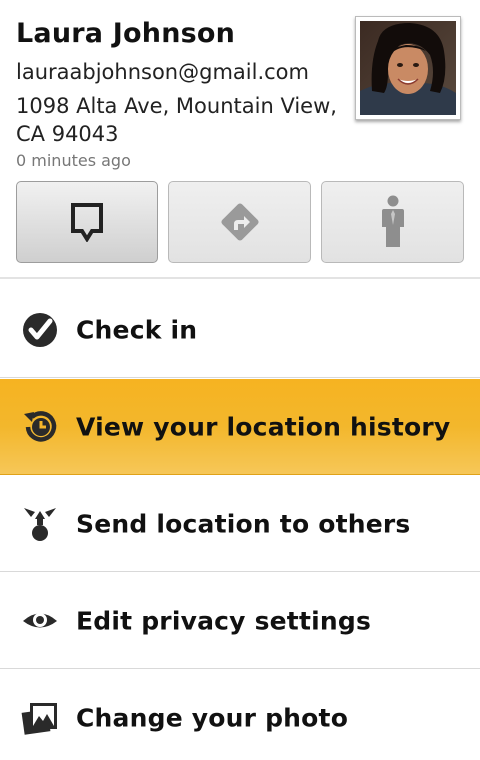  What do you see at coordinates (212, 717) in the screenshot?
I see `menu-item-label: Change your photo` at bounding box center [212, 717].